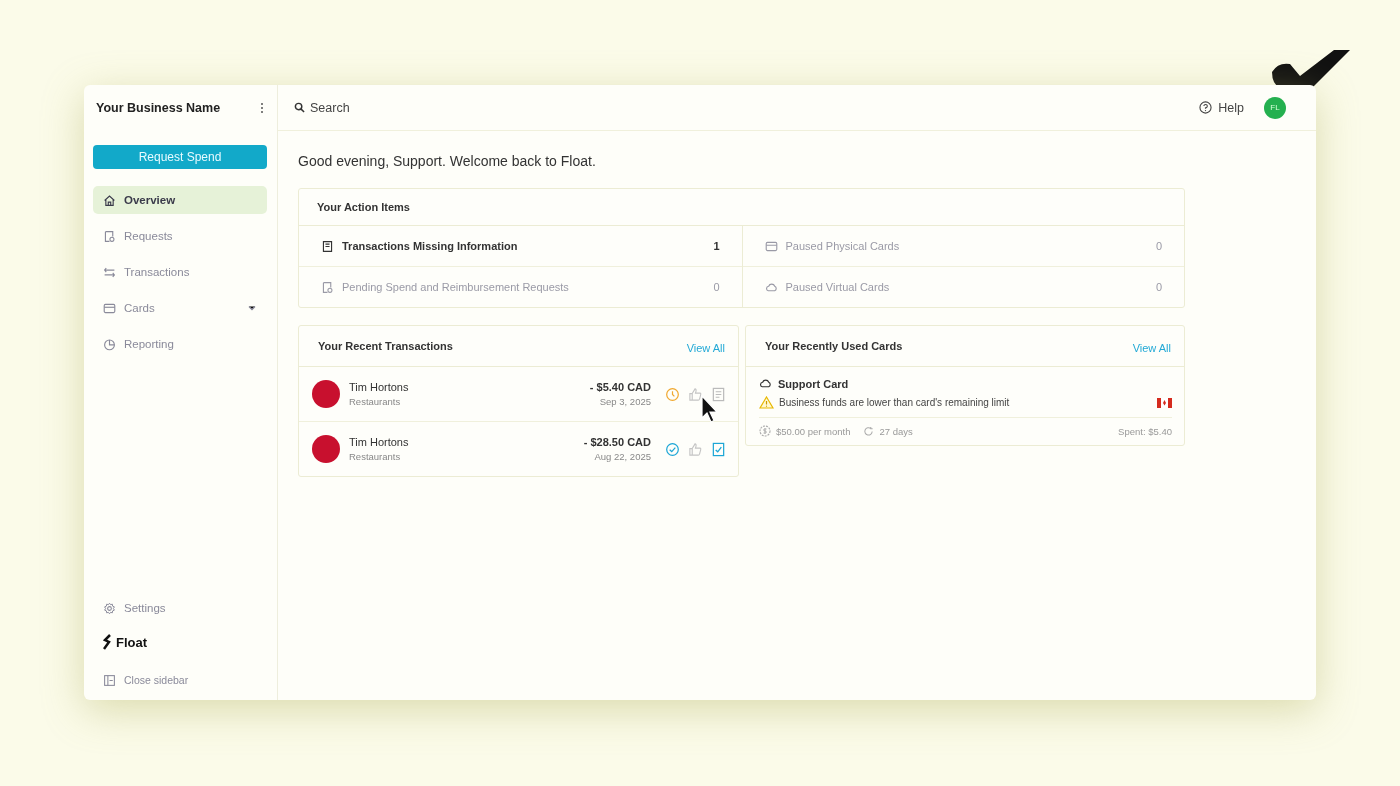 The image size is (1400, 786). I want to click on warning-text: Business funds are lower than card's remaining limit, so click(895, 402).